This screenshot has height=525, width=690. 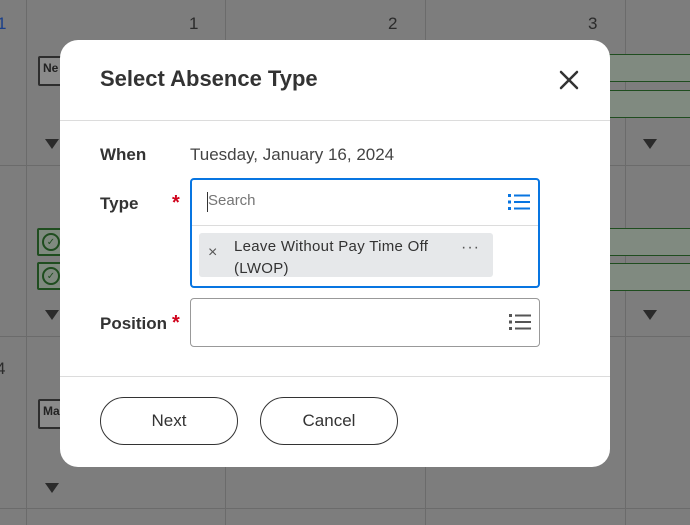 I want to click on position-required-indicator: *, so click(x=176, y=323).